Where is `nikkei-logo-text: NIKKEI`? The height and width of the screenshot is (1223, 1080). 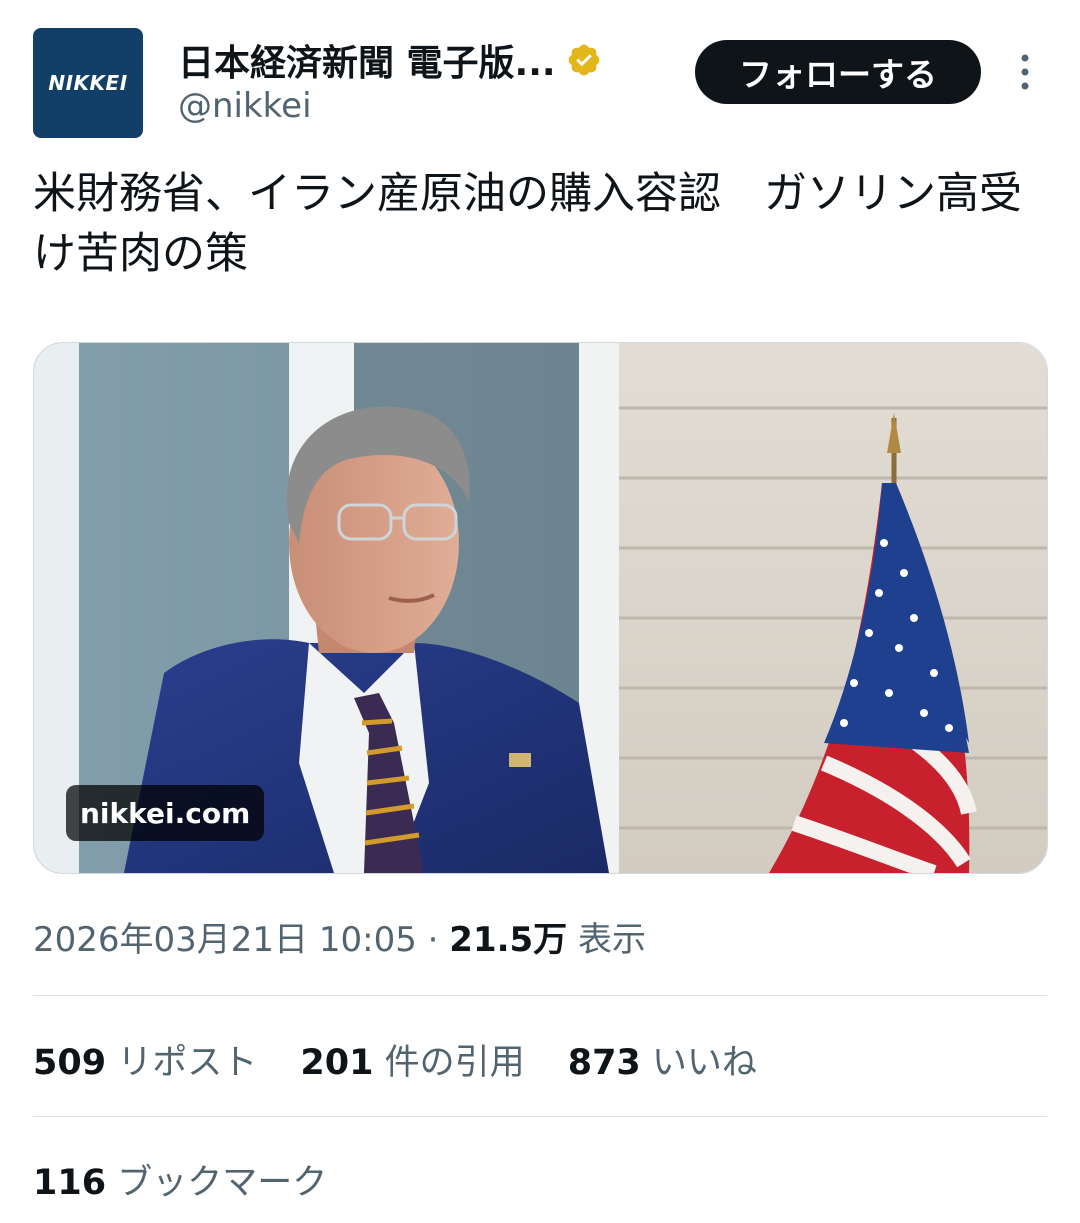 nikkei-logo-text: NIKKEI is located at coordinates (88, 83).